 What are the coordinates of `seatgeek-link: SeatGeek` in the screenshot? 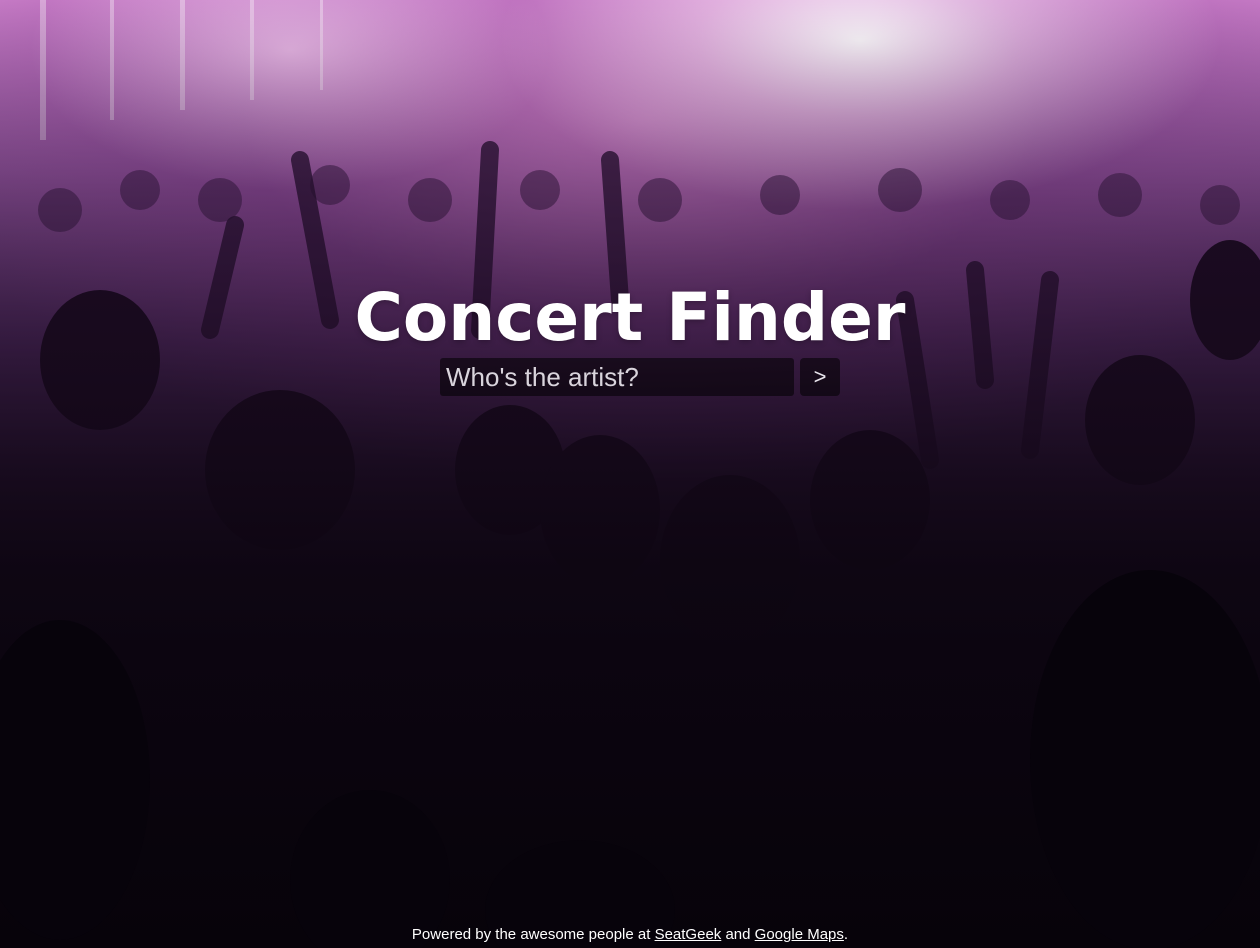 It's located at (688, 934).